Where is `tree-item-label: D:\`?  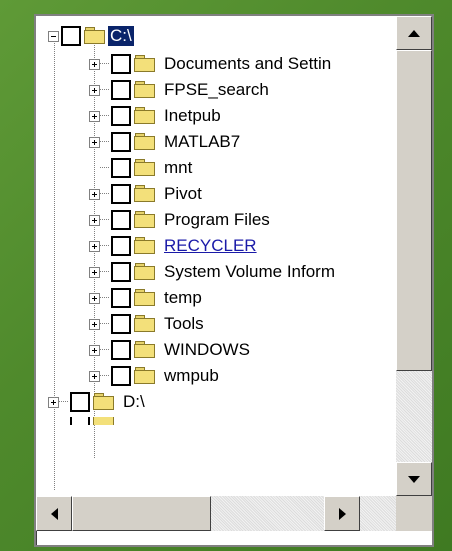 tree-item-label: D:\ is located at coordinates (134, 402).